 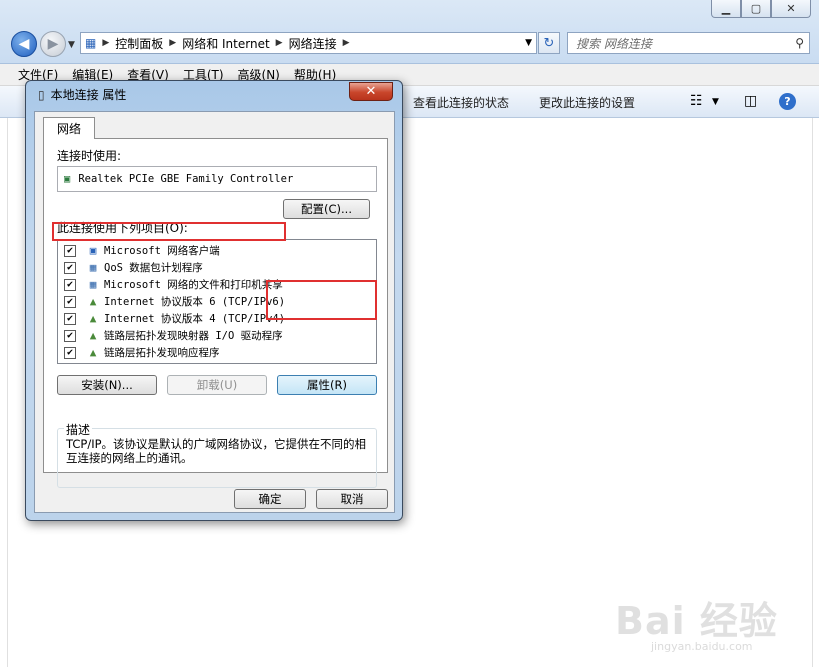 What do you see at coordinates (195, 319) in the screenshot?
I see `item-label: Internet 协议版本 4 (TCP/IPv4)` at bounding box center [195, 319].